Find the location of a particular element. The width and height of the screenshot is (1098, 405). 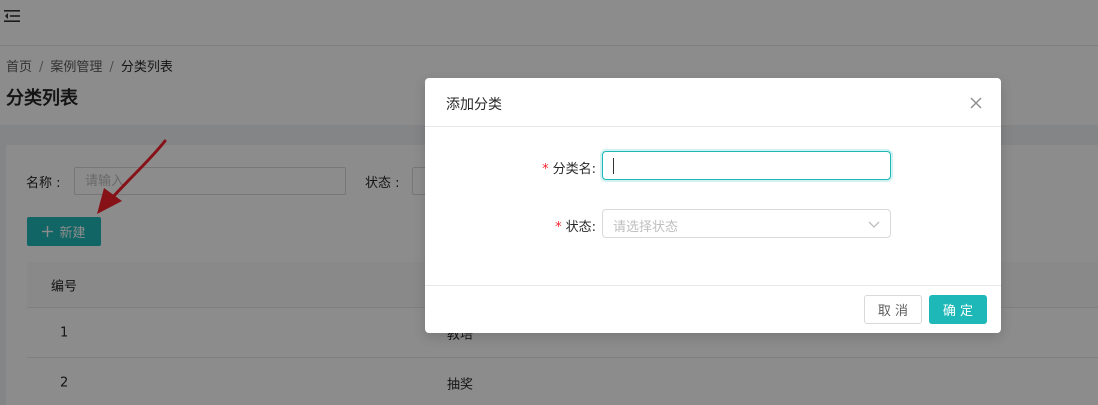

category-name-label: * 分类名: is located at coordinates (569, 167).